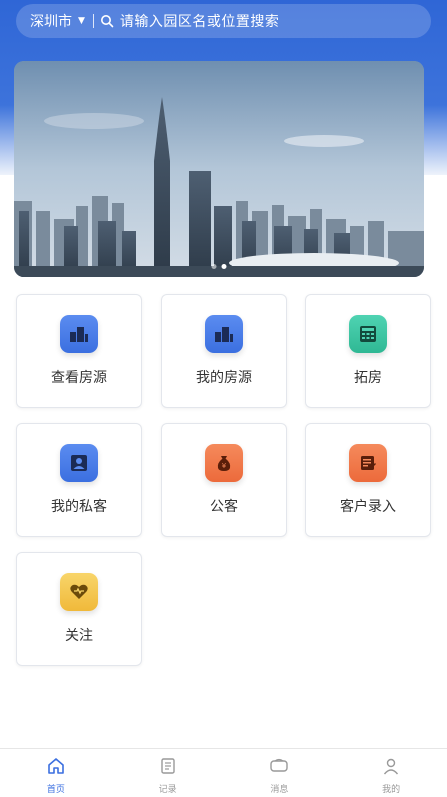 Image resolution: width=447 pixels, height=797 pixels. What do you see at coordinates (224, 266) in the screenshot?
I see `carousel-dot-active` at bounding box center [224, 266].